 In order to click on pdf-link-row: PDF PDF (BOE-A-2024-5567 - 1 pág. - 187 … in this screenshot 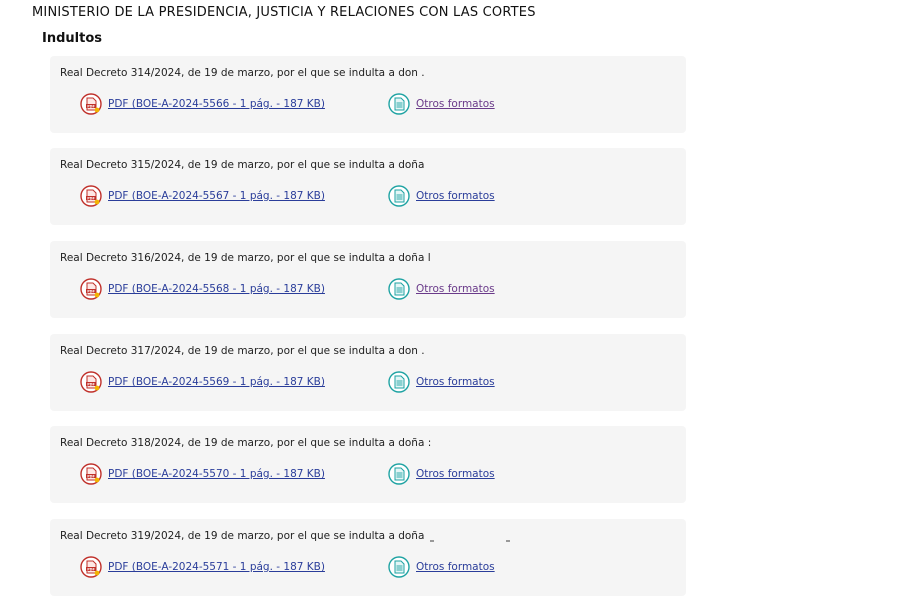, I will do `click(202, 196)`.